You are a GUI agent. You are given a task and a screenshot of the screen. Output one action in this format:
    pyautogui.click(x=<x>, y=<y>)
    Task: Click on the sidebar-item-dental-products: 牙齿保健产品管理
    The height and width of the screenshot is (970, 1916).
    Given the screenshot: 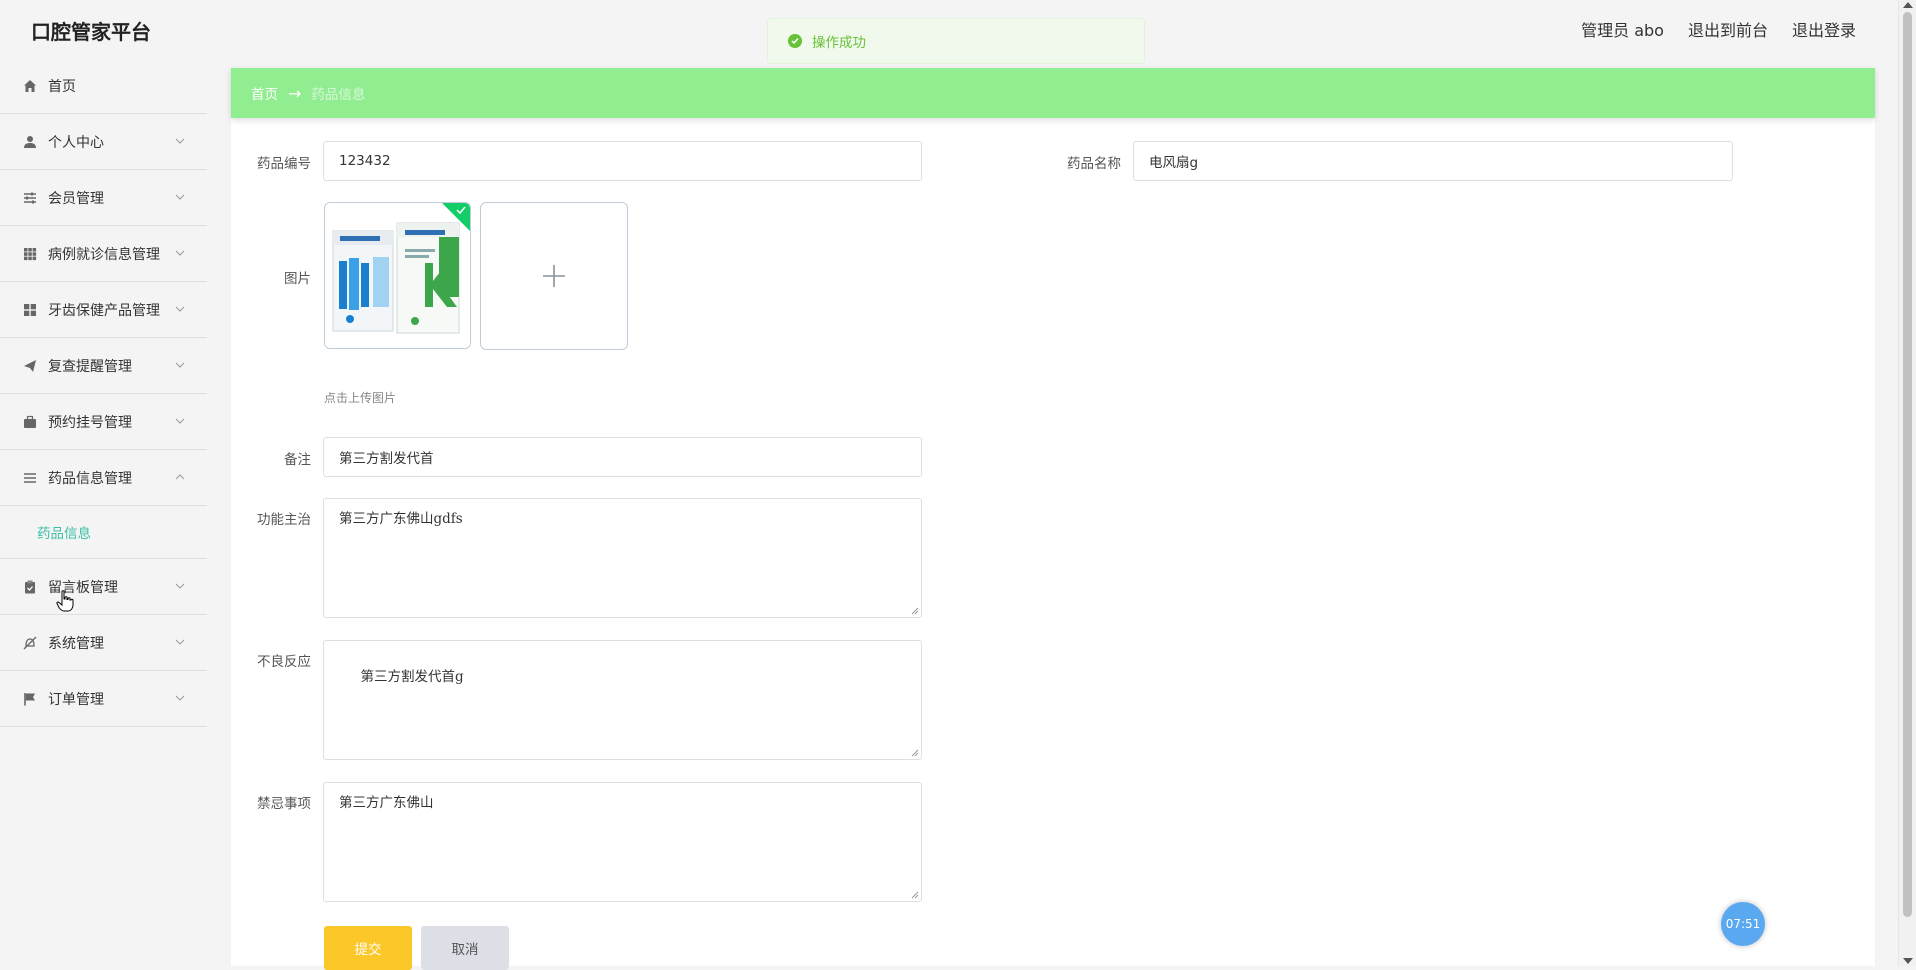 What is the action you would take?
    pyautogui.click(x=103, y=310)
    